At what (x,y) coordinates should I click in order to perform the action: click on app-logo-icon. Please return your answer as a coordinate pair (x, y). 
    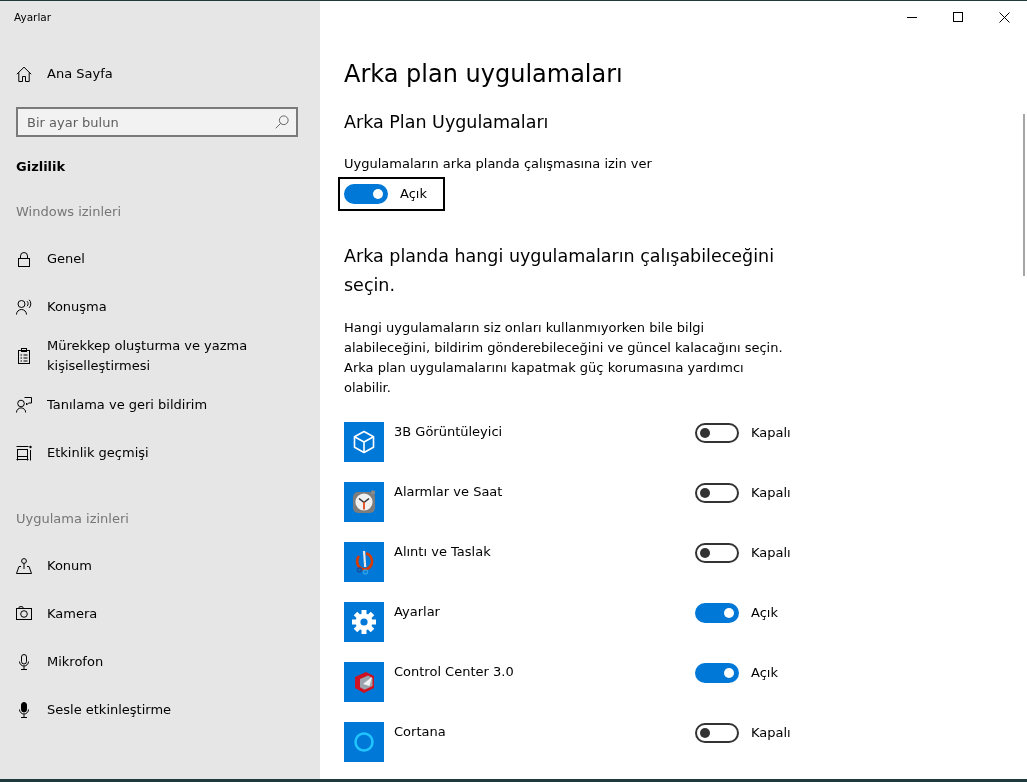
    Looking at the image, I should click on (364, 682).